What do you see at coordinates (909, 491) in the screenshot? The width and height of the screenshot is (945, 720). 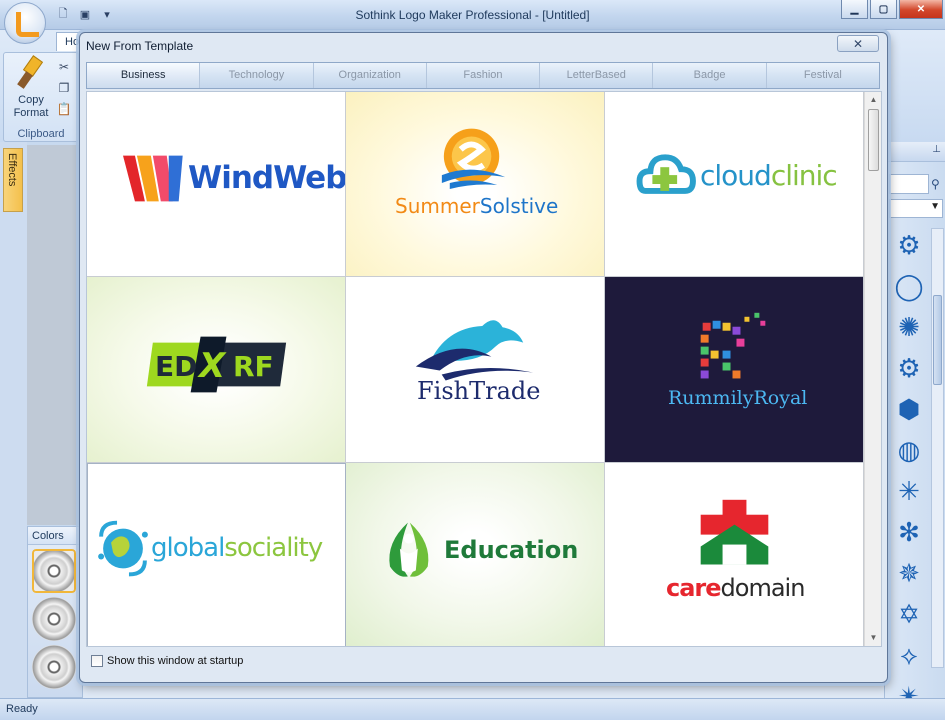 I see `shape-asterisk-icon: ✳` at bounding box center [909, 491].